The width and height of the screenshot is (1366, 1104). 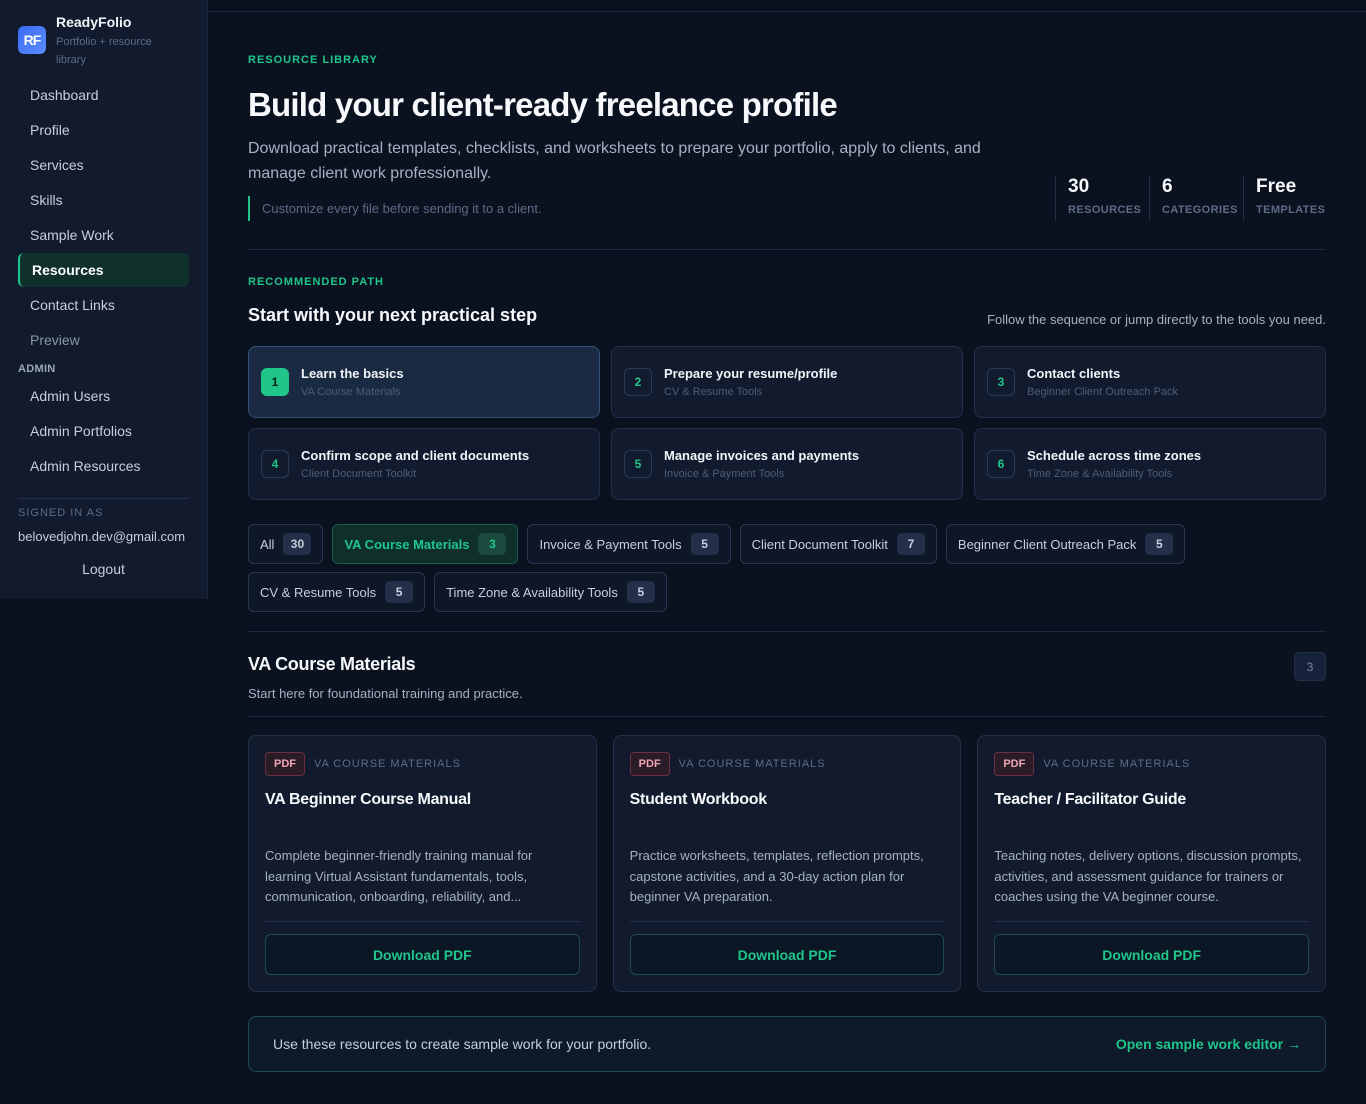 I want to click on stat-label: CATEGORIES, so click(x=1200, y=210).